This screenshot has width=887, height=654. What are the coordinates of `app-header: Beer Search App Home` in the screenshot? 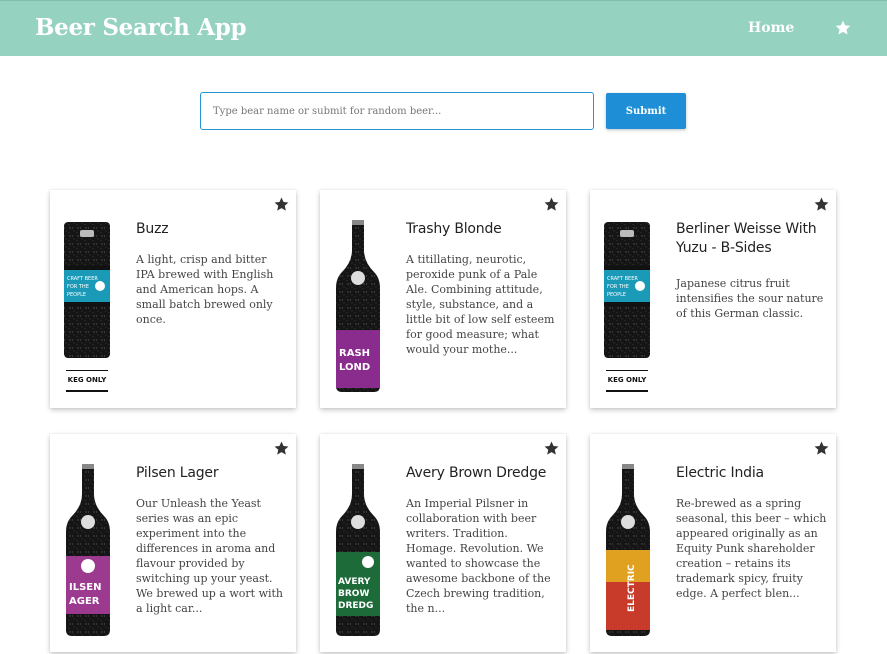 It's located at (443, 28).